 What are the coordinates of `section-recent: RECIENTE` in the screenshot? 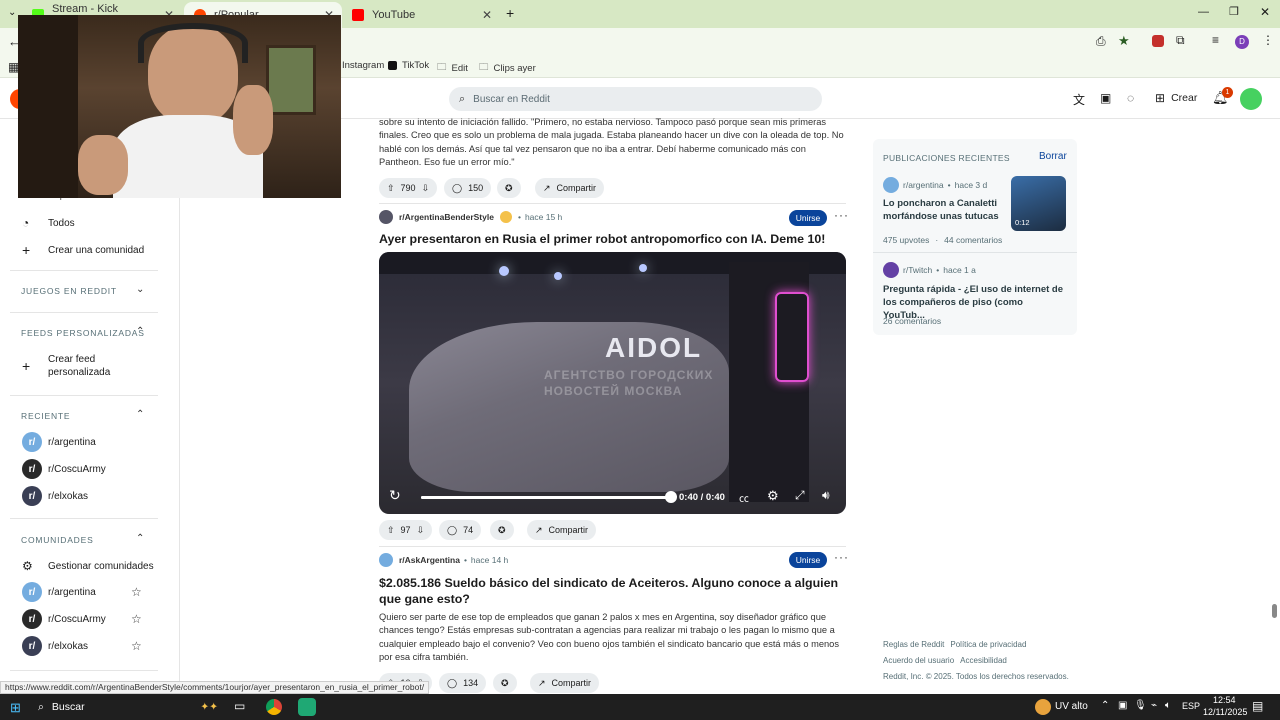 It's located at (45, 416).